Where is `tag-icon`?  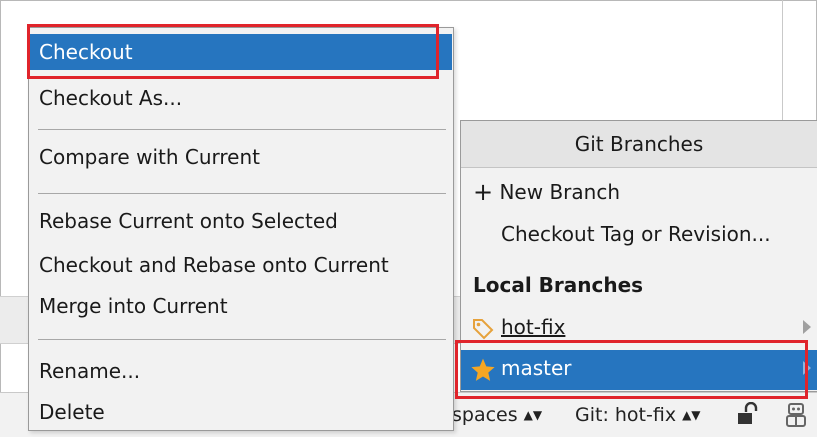 tag-icon is located at coordinates (483, 329).